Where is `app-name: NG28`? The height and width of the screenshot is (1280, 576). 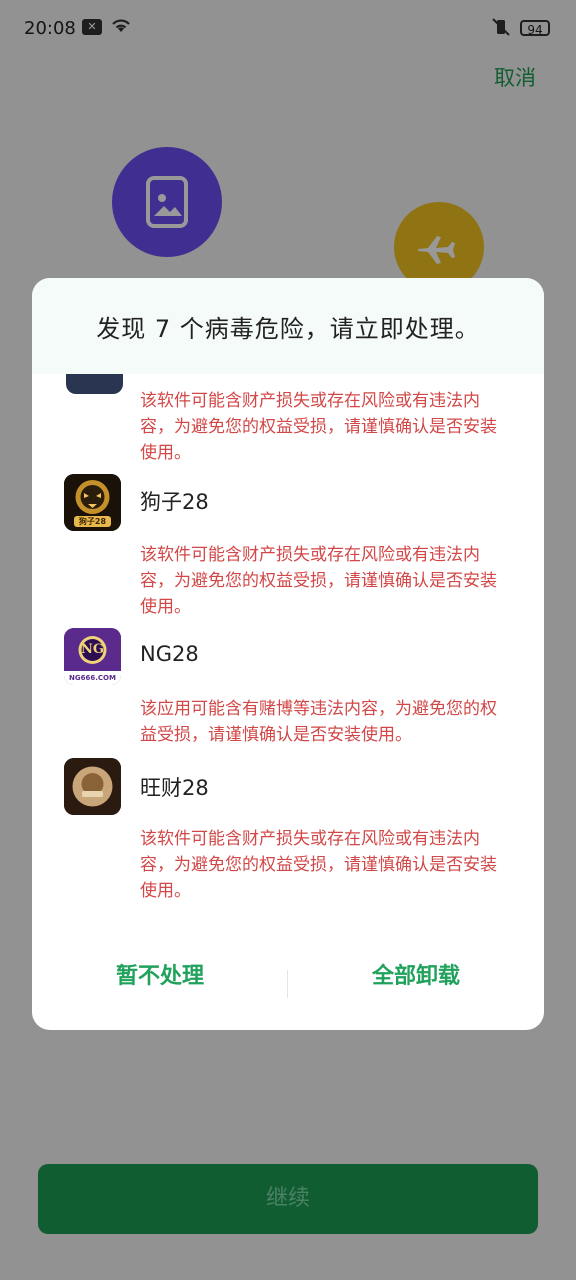 app-name: NG28 is located at coordinates (169, 654).